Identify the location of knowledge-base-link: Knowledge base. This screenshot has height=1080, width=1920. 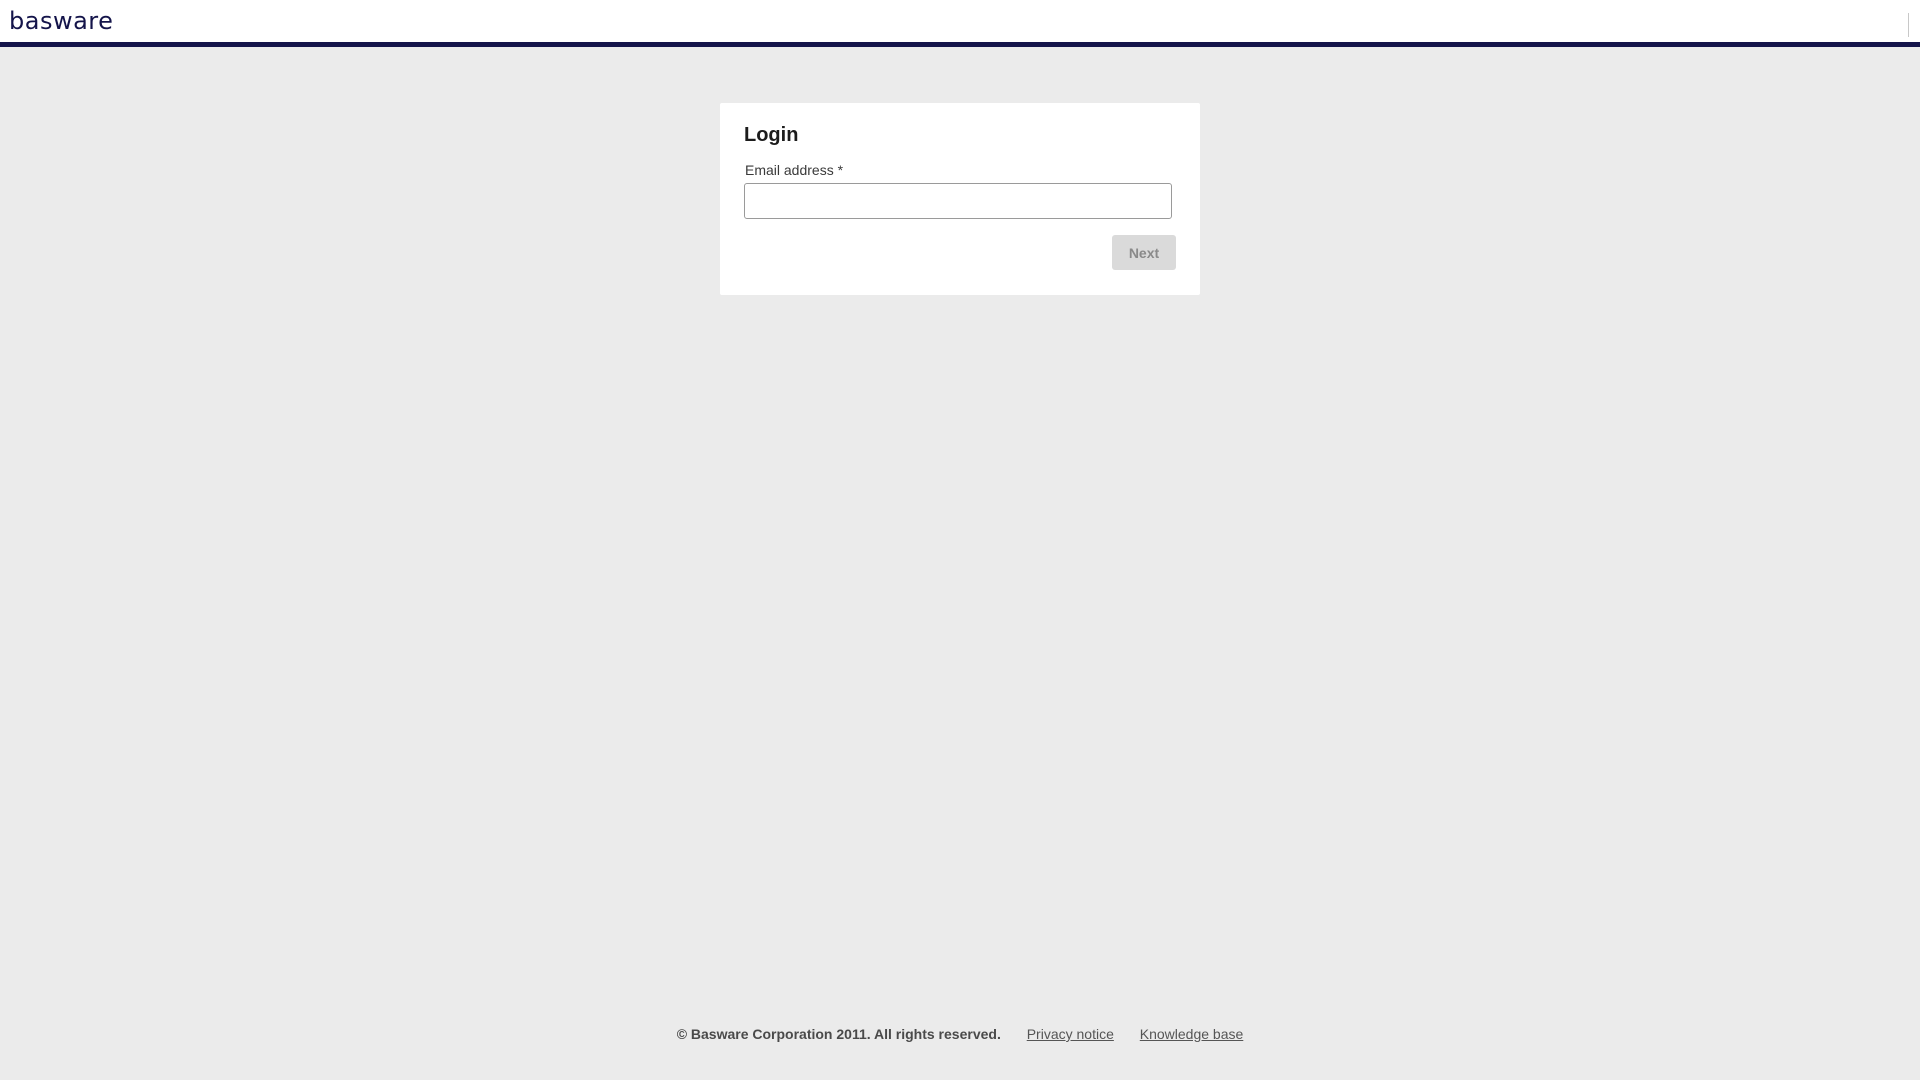
(1192, 1034).